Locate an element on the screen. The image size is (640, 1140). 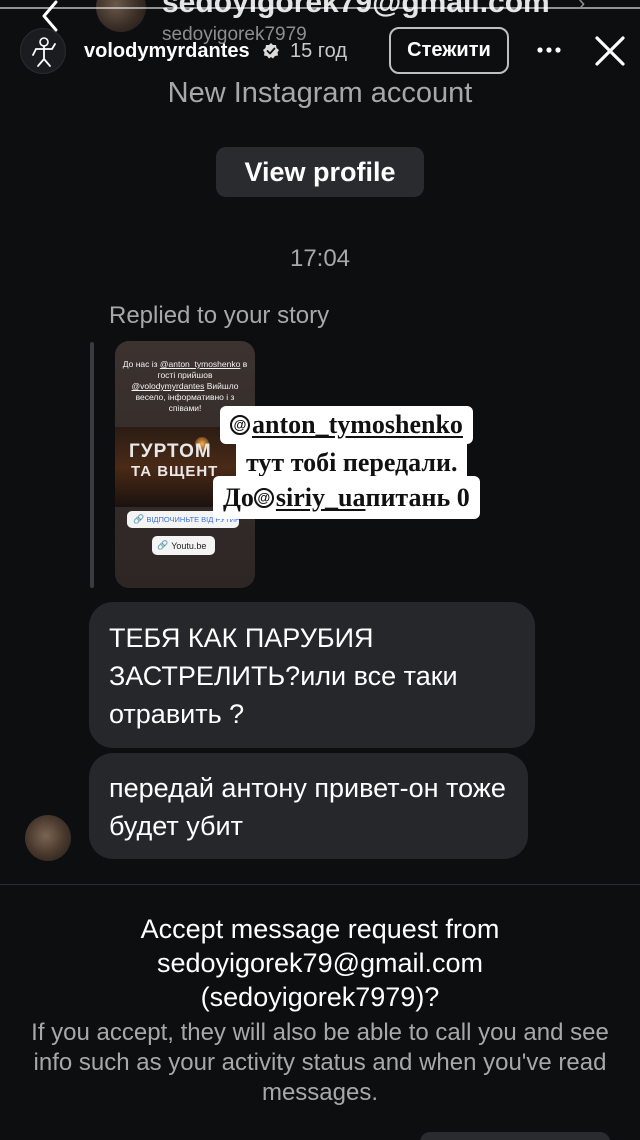
story-time-ago: 15 год is located at coordinates (319, 51).